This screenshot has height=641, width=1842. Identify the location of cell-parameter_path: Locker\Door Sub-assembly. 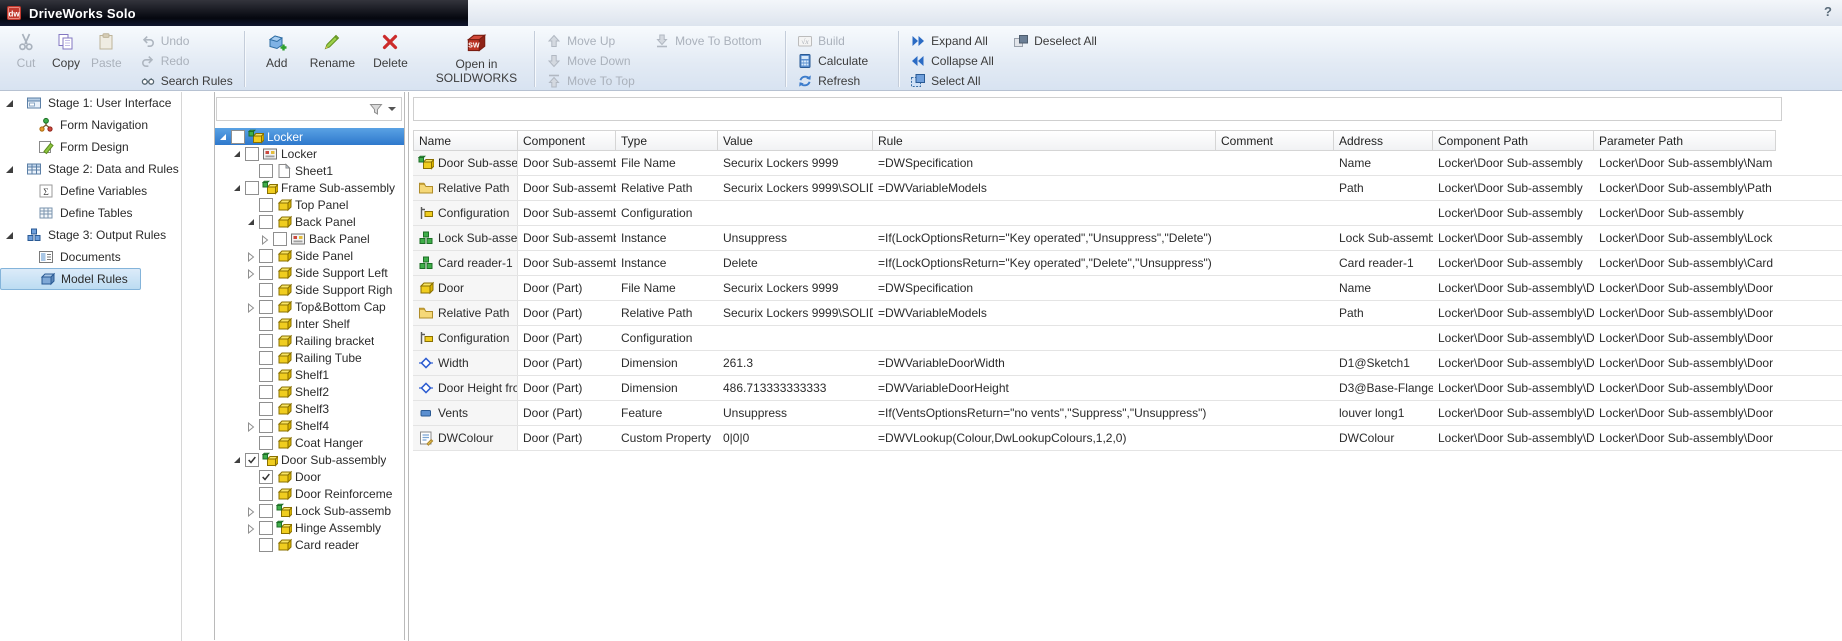
(1685, 213).